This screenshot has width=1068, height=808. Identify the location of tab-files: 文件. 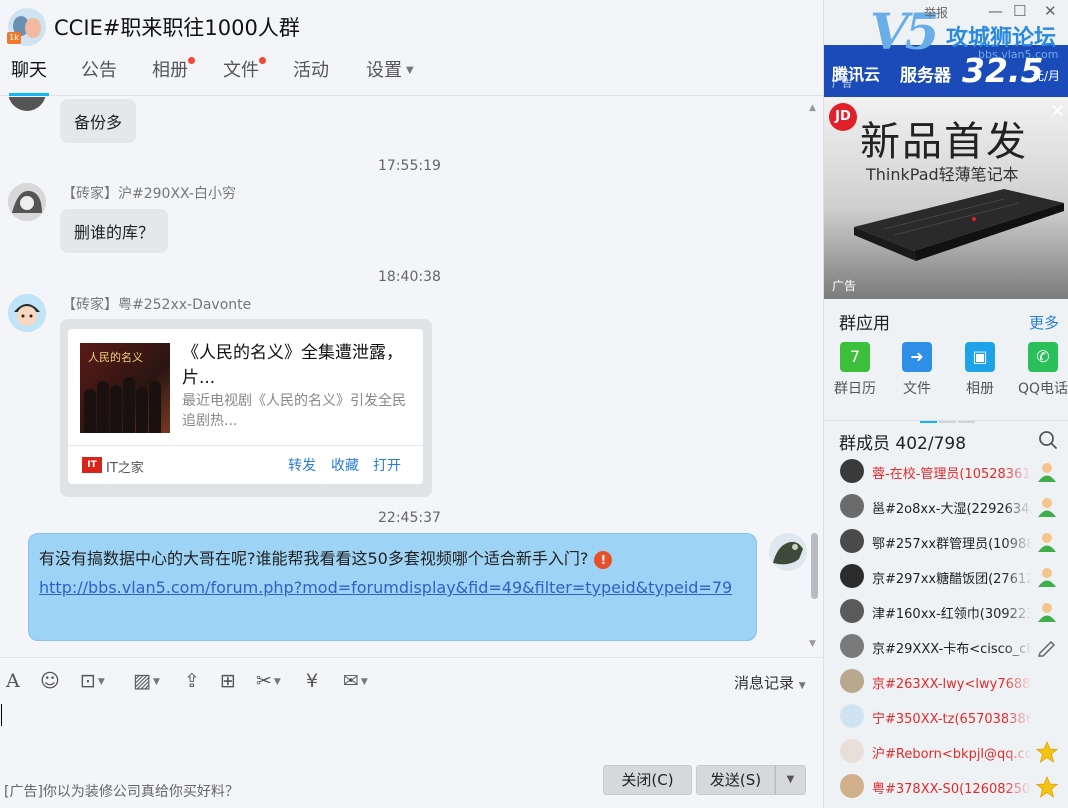
(244, 73).